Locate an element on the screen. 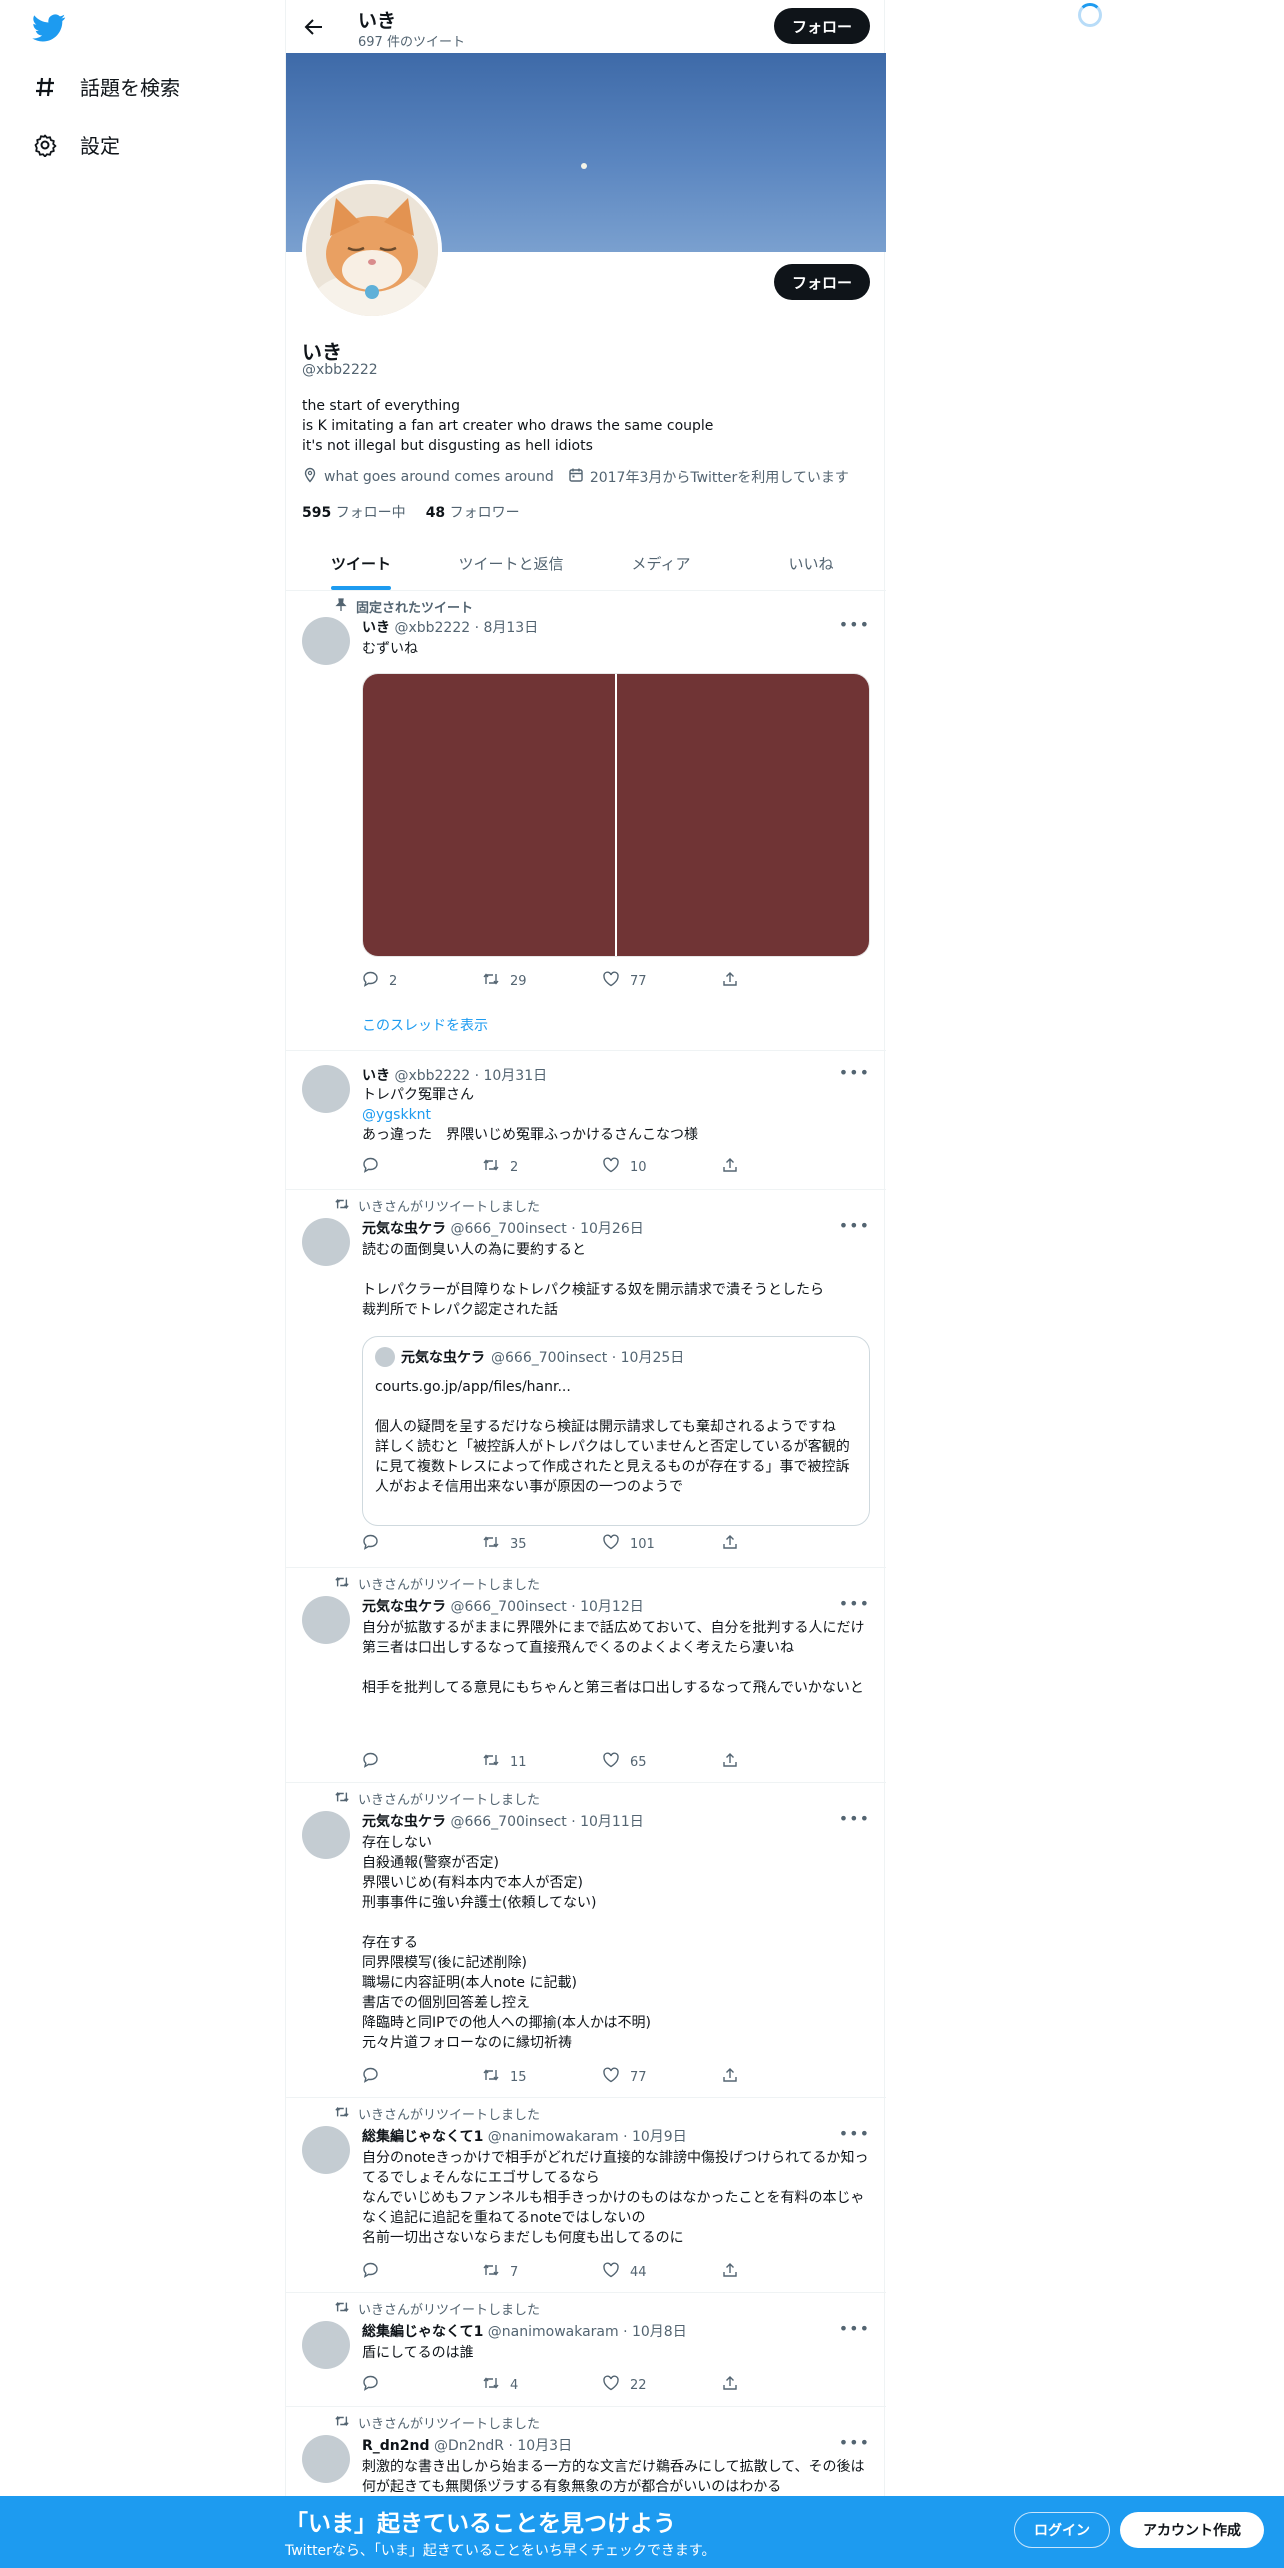 The width and height of the screenshot is (1284, 2568). like-button: 101 is located at coordinates (632, 1544).